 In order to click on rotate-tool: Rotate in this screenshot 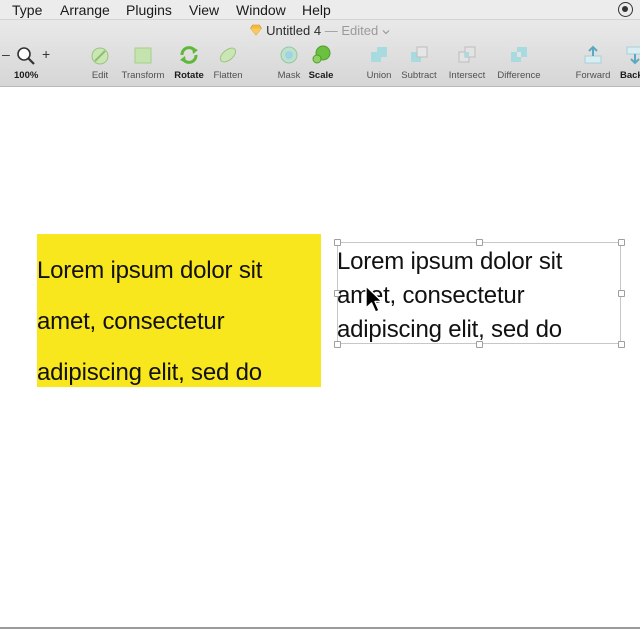, I will do `click(189, 62)`.